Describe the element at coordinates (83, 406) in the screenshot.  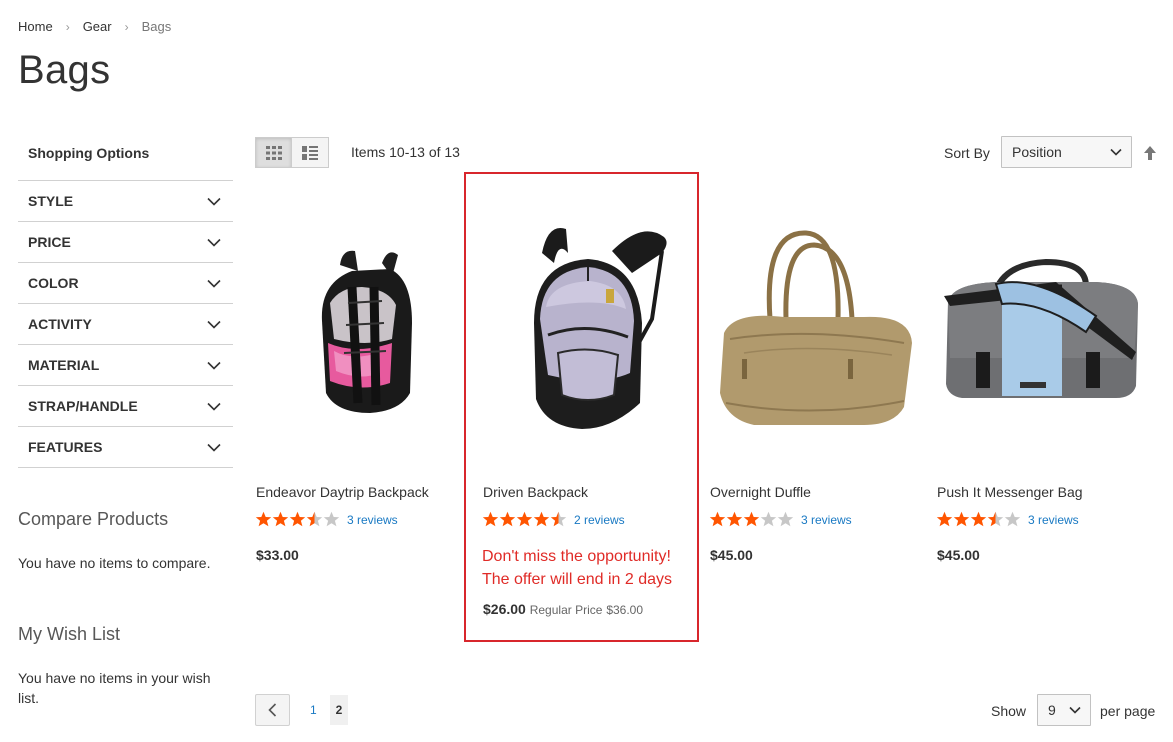
I see `filter-label: STRAP/HANDLE` at that location.